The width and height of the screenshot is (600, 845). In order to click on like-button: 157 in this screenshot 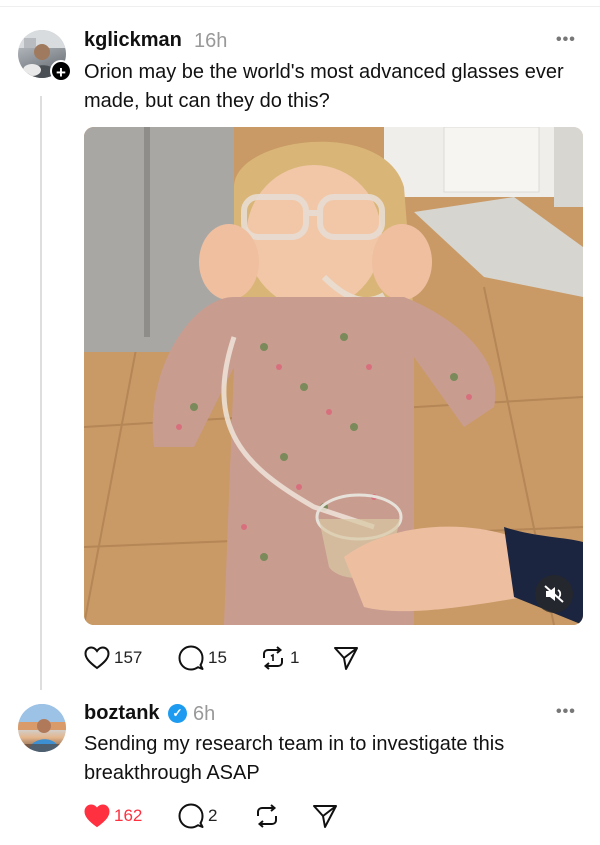, I will do `click(113, 658)`.